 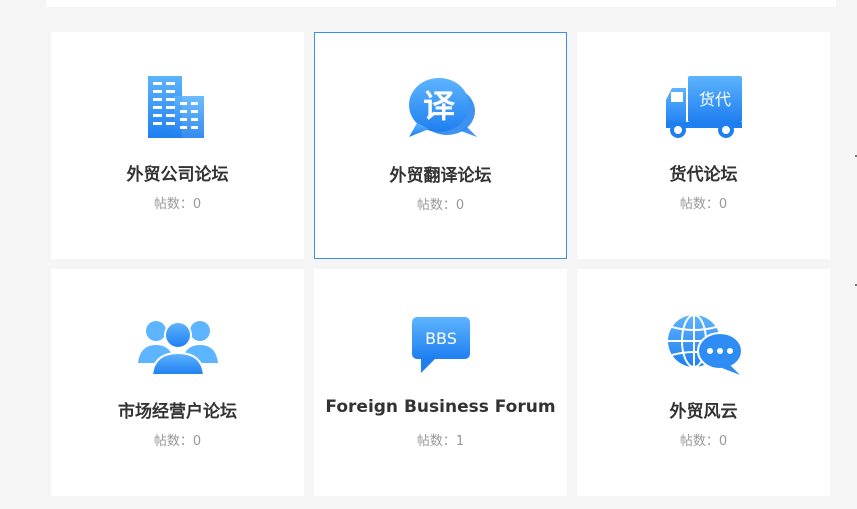 I want to click on translate-bubble-icon: 译, so click(x=441, y=108).